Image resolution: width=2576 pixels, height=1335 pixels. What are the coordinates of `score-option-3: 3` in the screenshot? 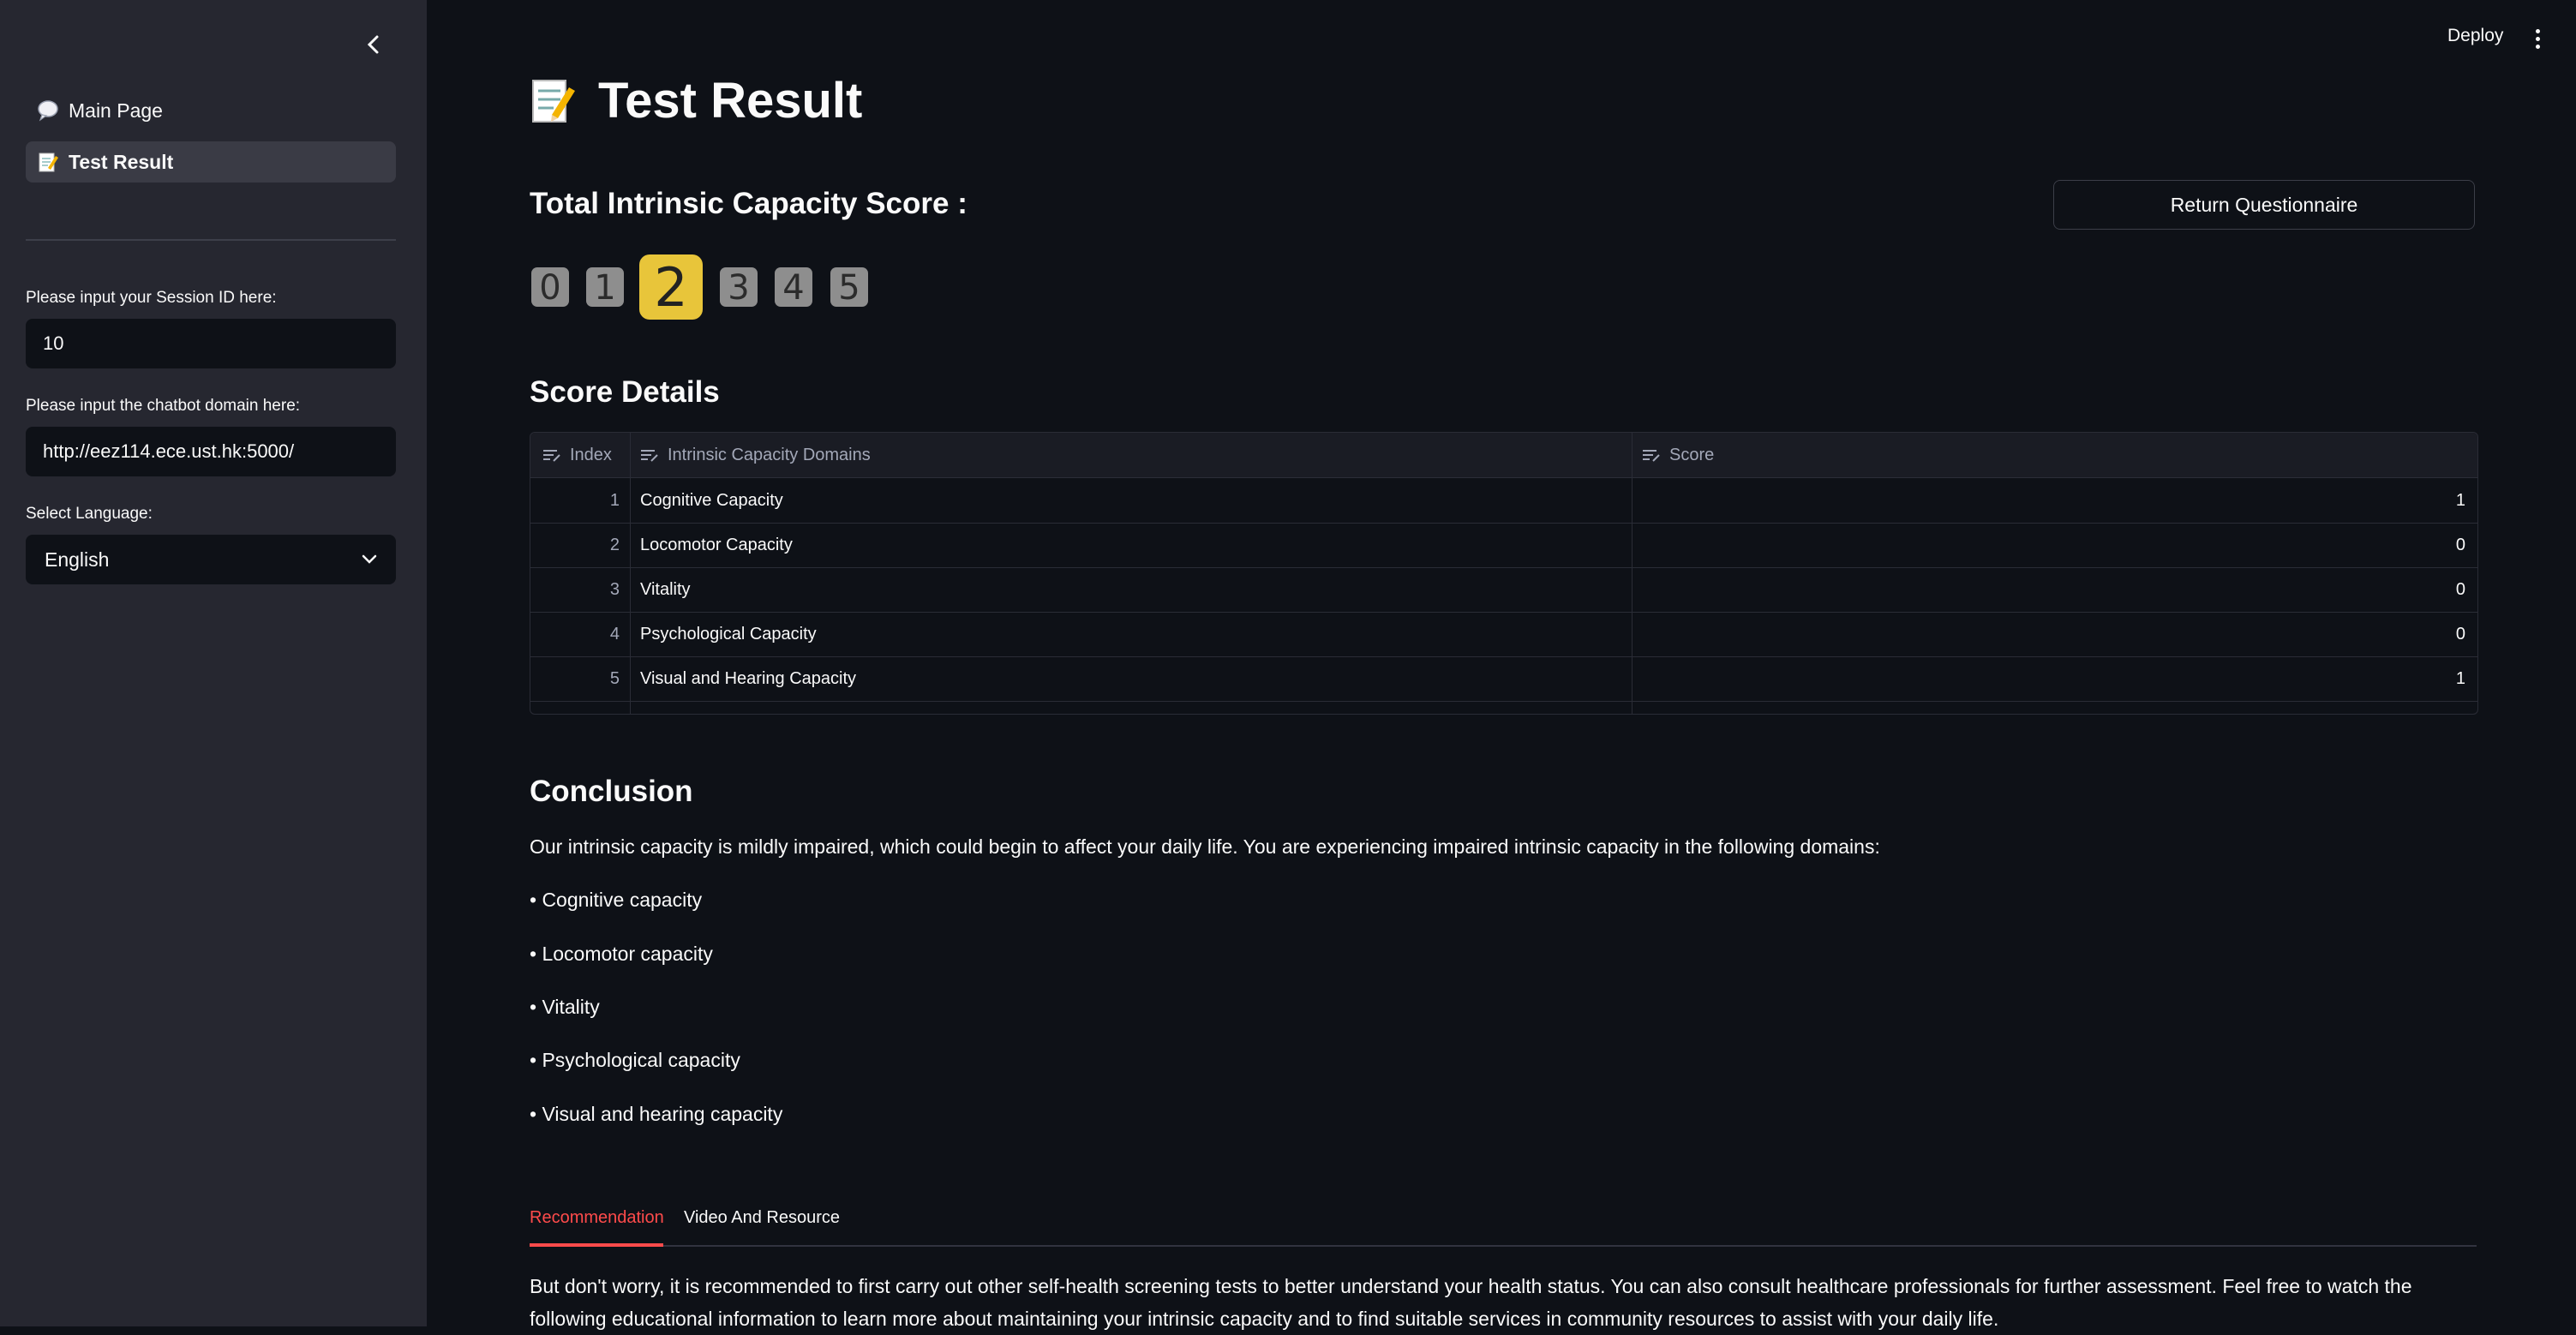 It's located at (739, 287).